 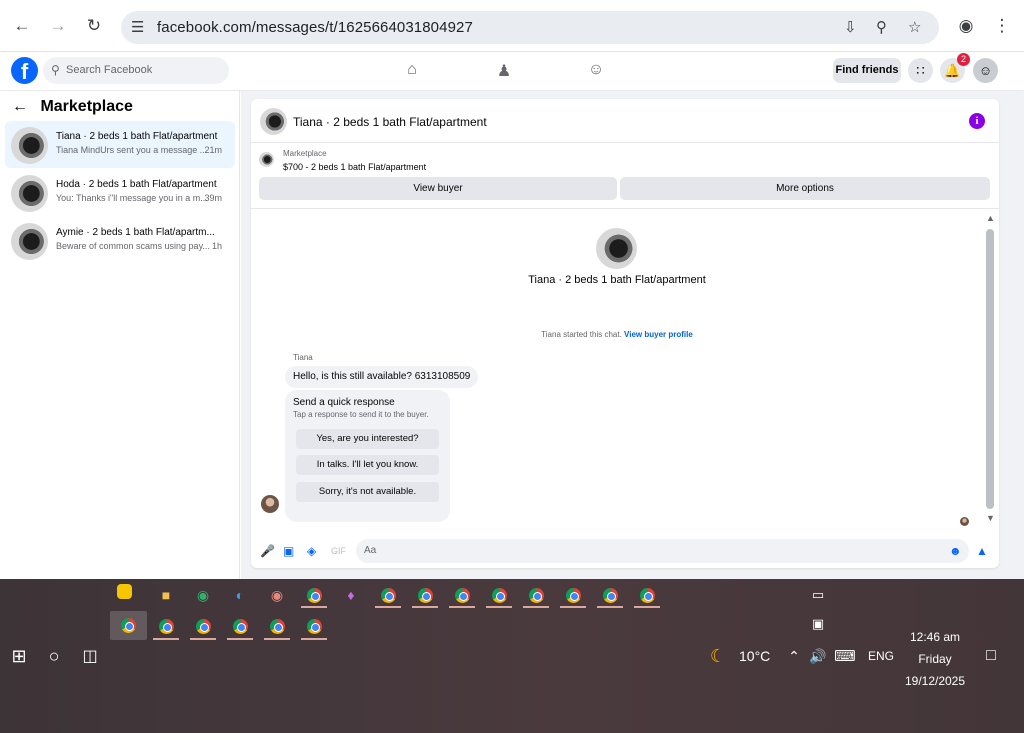 What do you see at coordinates (367, 439) in the screenshot?
I see `quick-reply-button: Yes, are you interested?` at bounding box center [367, 439].